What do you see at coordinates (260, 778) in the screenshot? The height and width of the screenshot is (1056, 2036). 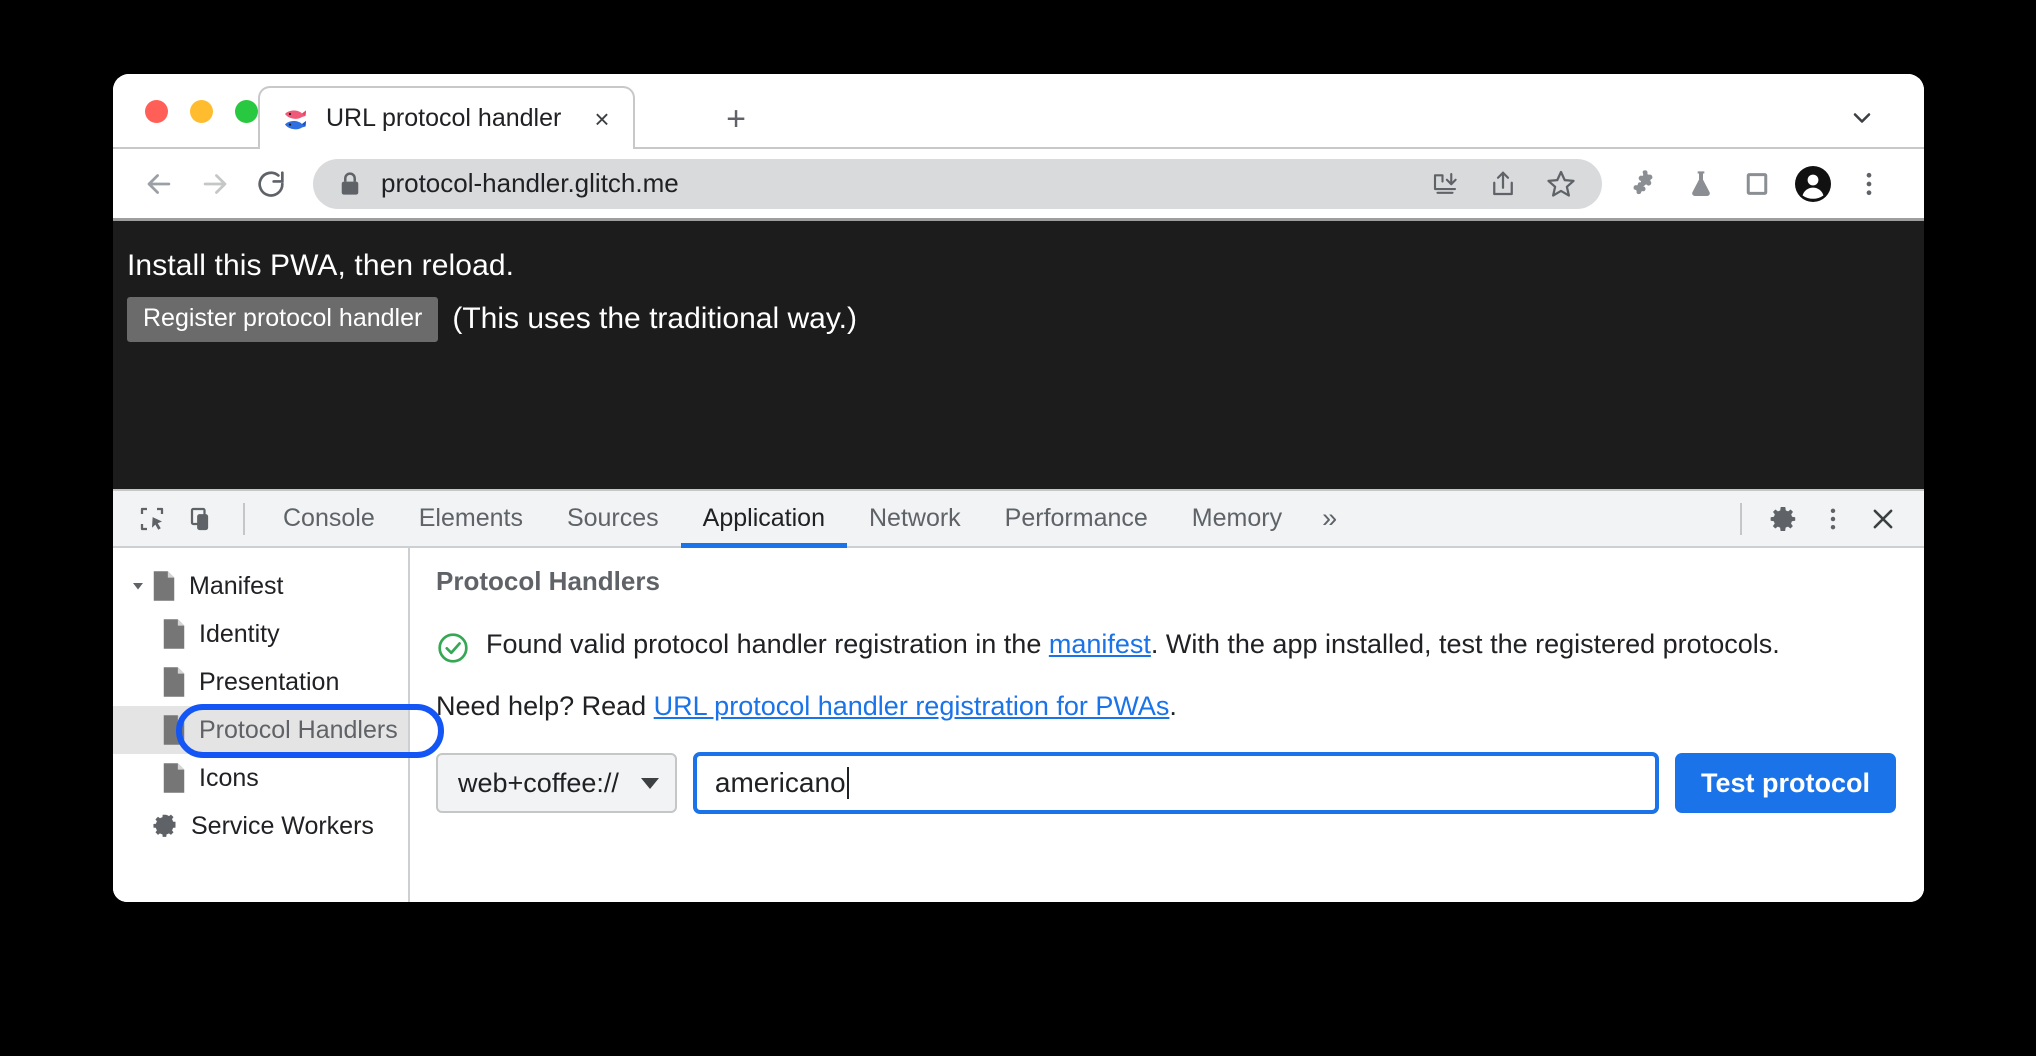 I see `sidebar-item-icons: Icons` at bounding box center [260, 778].